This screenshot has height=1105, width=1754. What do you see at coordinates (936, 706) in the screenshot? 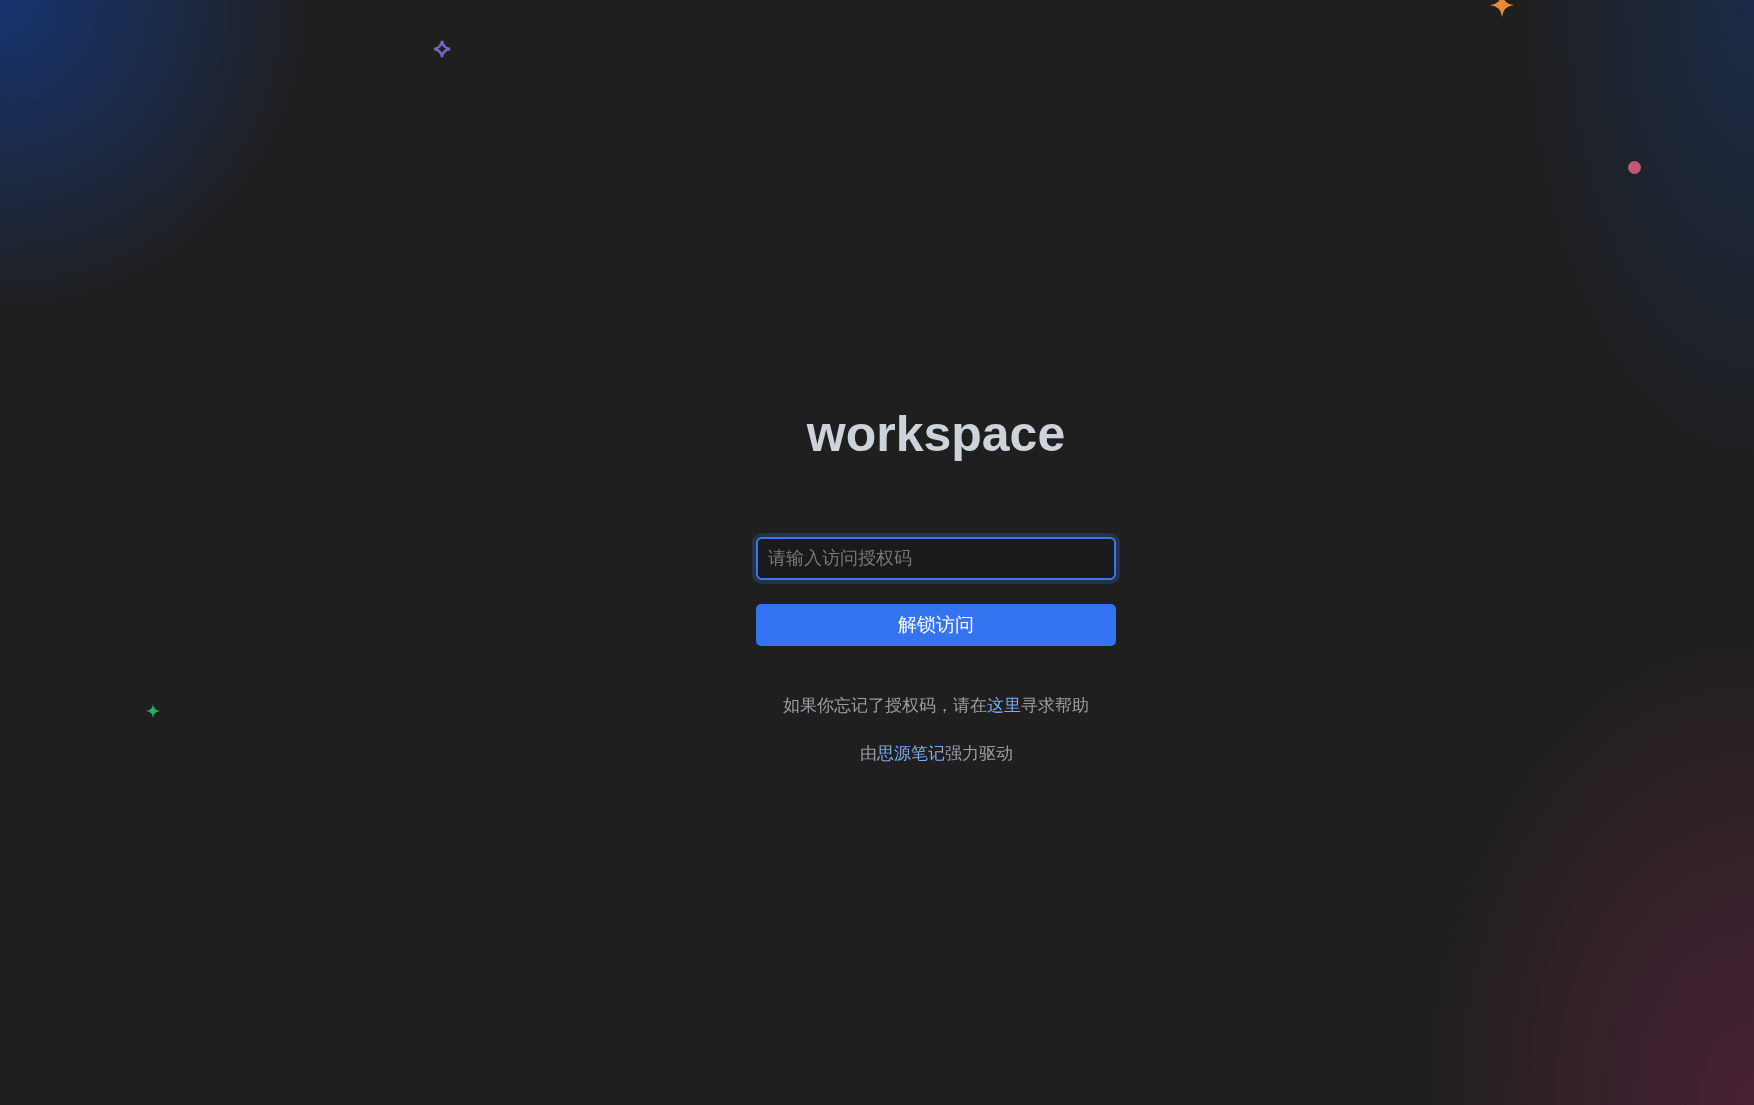
I see `help-text: 如果你忘记了授权码，请在这里寻求帮助` at bounding box center [936, 706].